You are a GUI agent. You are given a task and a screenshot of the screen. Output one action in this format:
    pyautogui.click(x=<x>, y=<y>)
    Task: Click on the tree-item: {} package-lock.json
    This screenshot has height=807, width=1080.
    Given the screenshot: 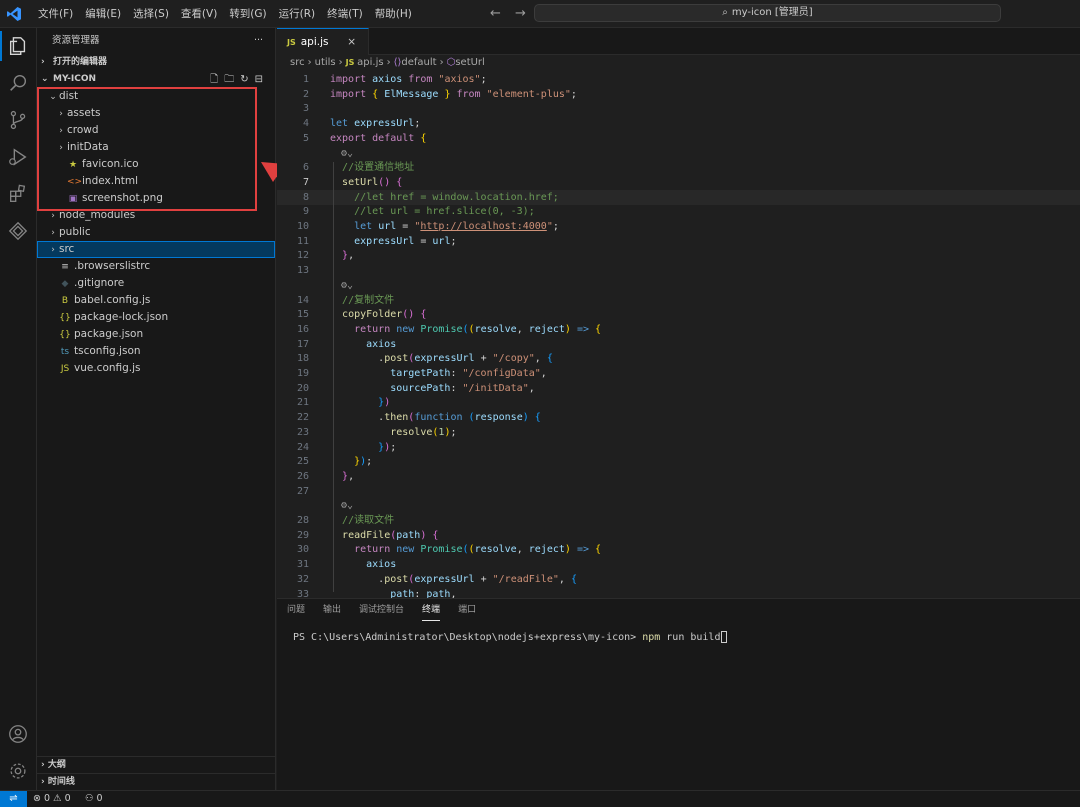 What is the action you would take?
    pyautogui.click(x=156, y=317)
    